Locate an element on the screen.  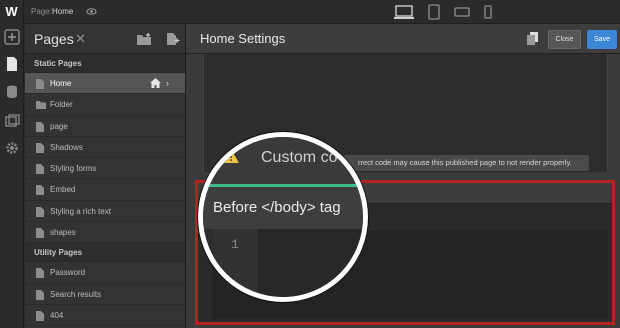
add-folder-icon is located at coordinates (144, 39).